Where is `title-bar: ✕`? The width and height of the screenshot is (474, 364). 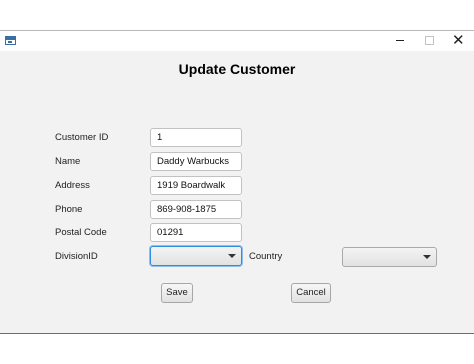 title-bar: ✕ is located at coordinates (237, 41).